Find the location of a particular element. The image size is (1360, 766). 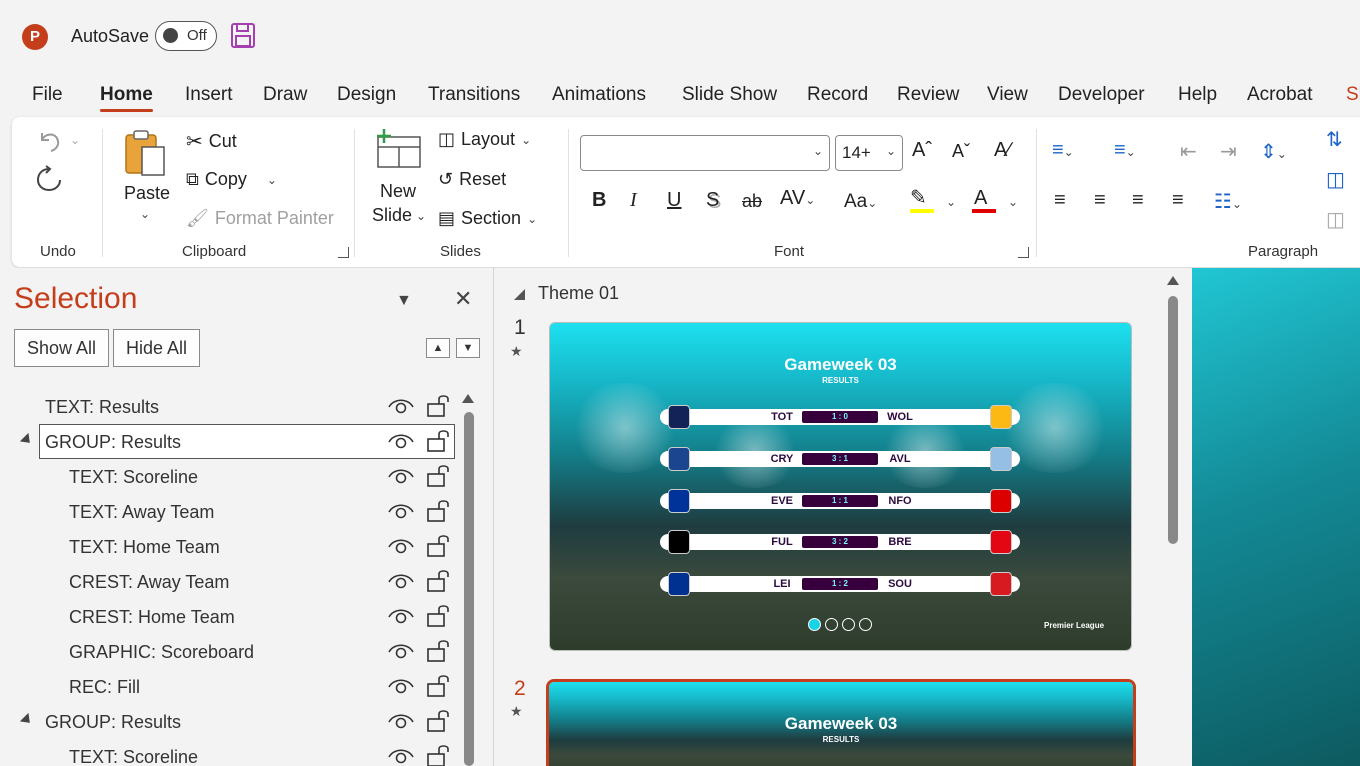

new-slide-button: New Slide ⌄ is located at coordinates (402, 179).